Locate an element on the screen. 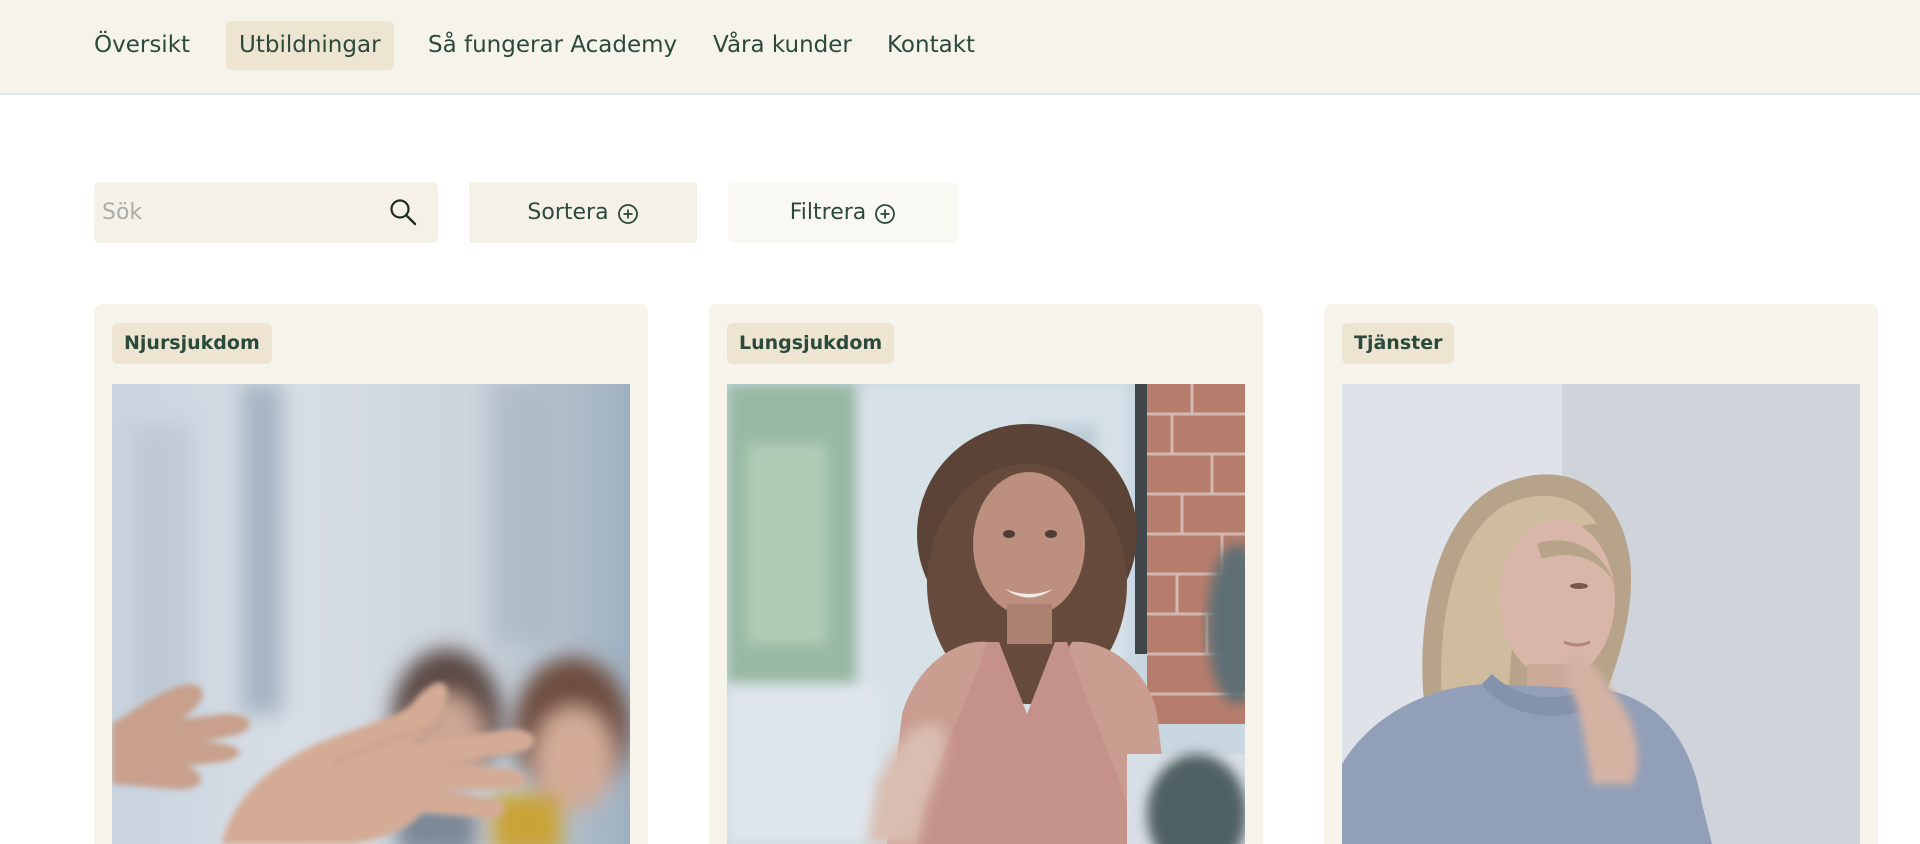  filter-label: Filtrera is located at coordinates (828, 212).